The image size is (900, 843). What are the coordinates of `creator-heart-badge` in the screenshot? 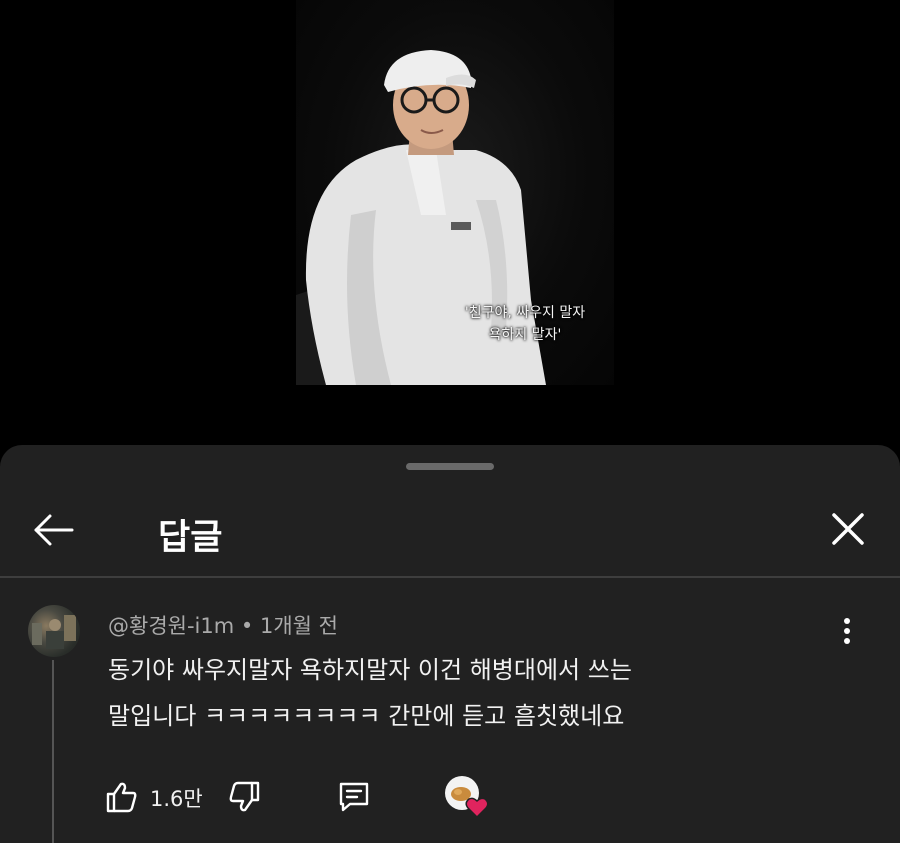 It's located at (467, 796).